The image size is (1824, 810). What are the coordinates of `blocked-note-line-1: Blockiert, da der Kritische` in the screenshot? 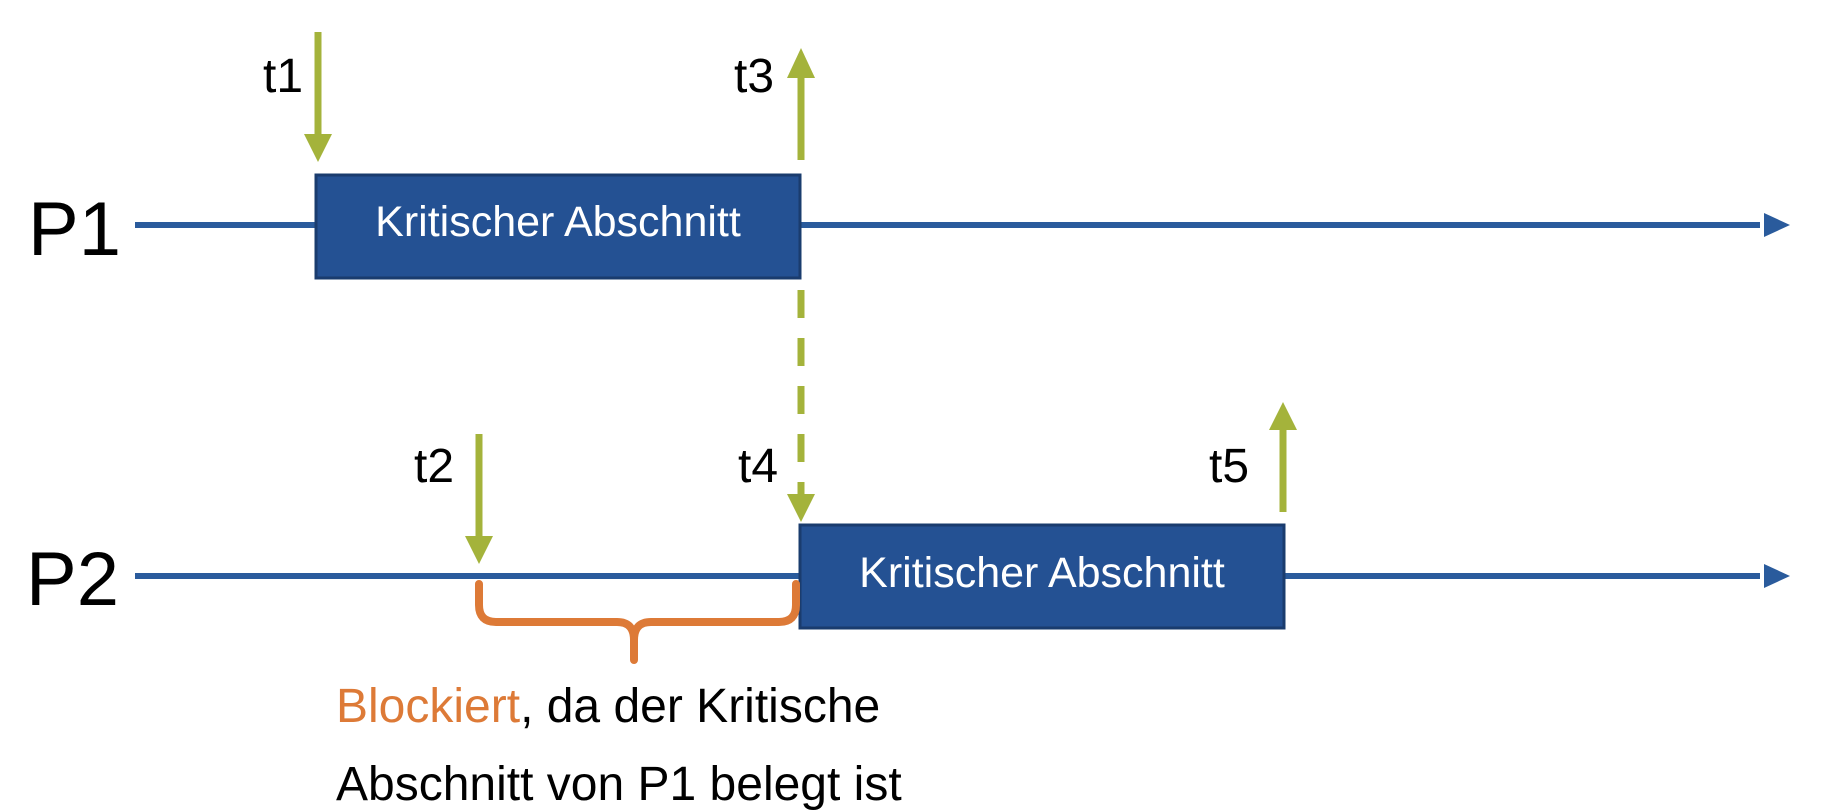 It's located at (608, 706).